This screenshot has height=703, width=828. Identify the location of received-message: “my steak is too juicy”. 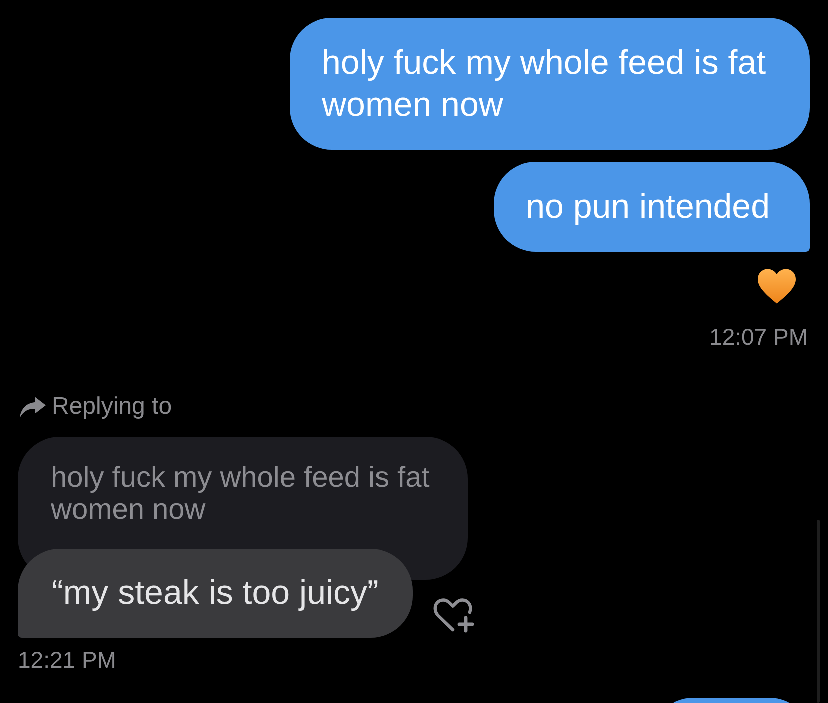
(215, 593).